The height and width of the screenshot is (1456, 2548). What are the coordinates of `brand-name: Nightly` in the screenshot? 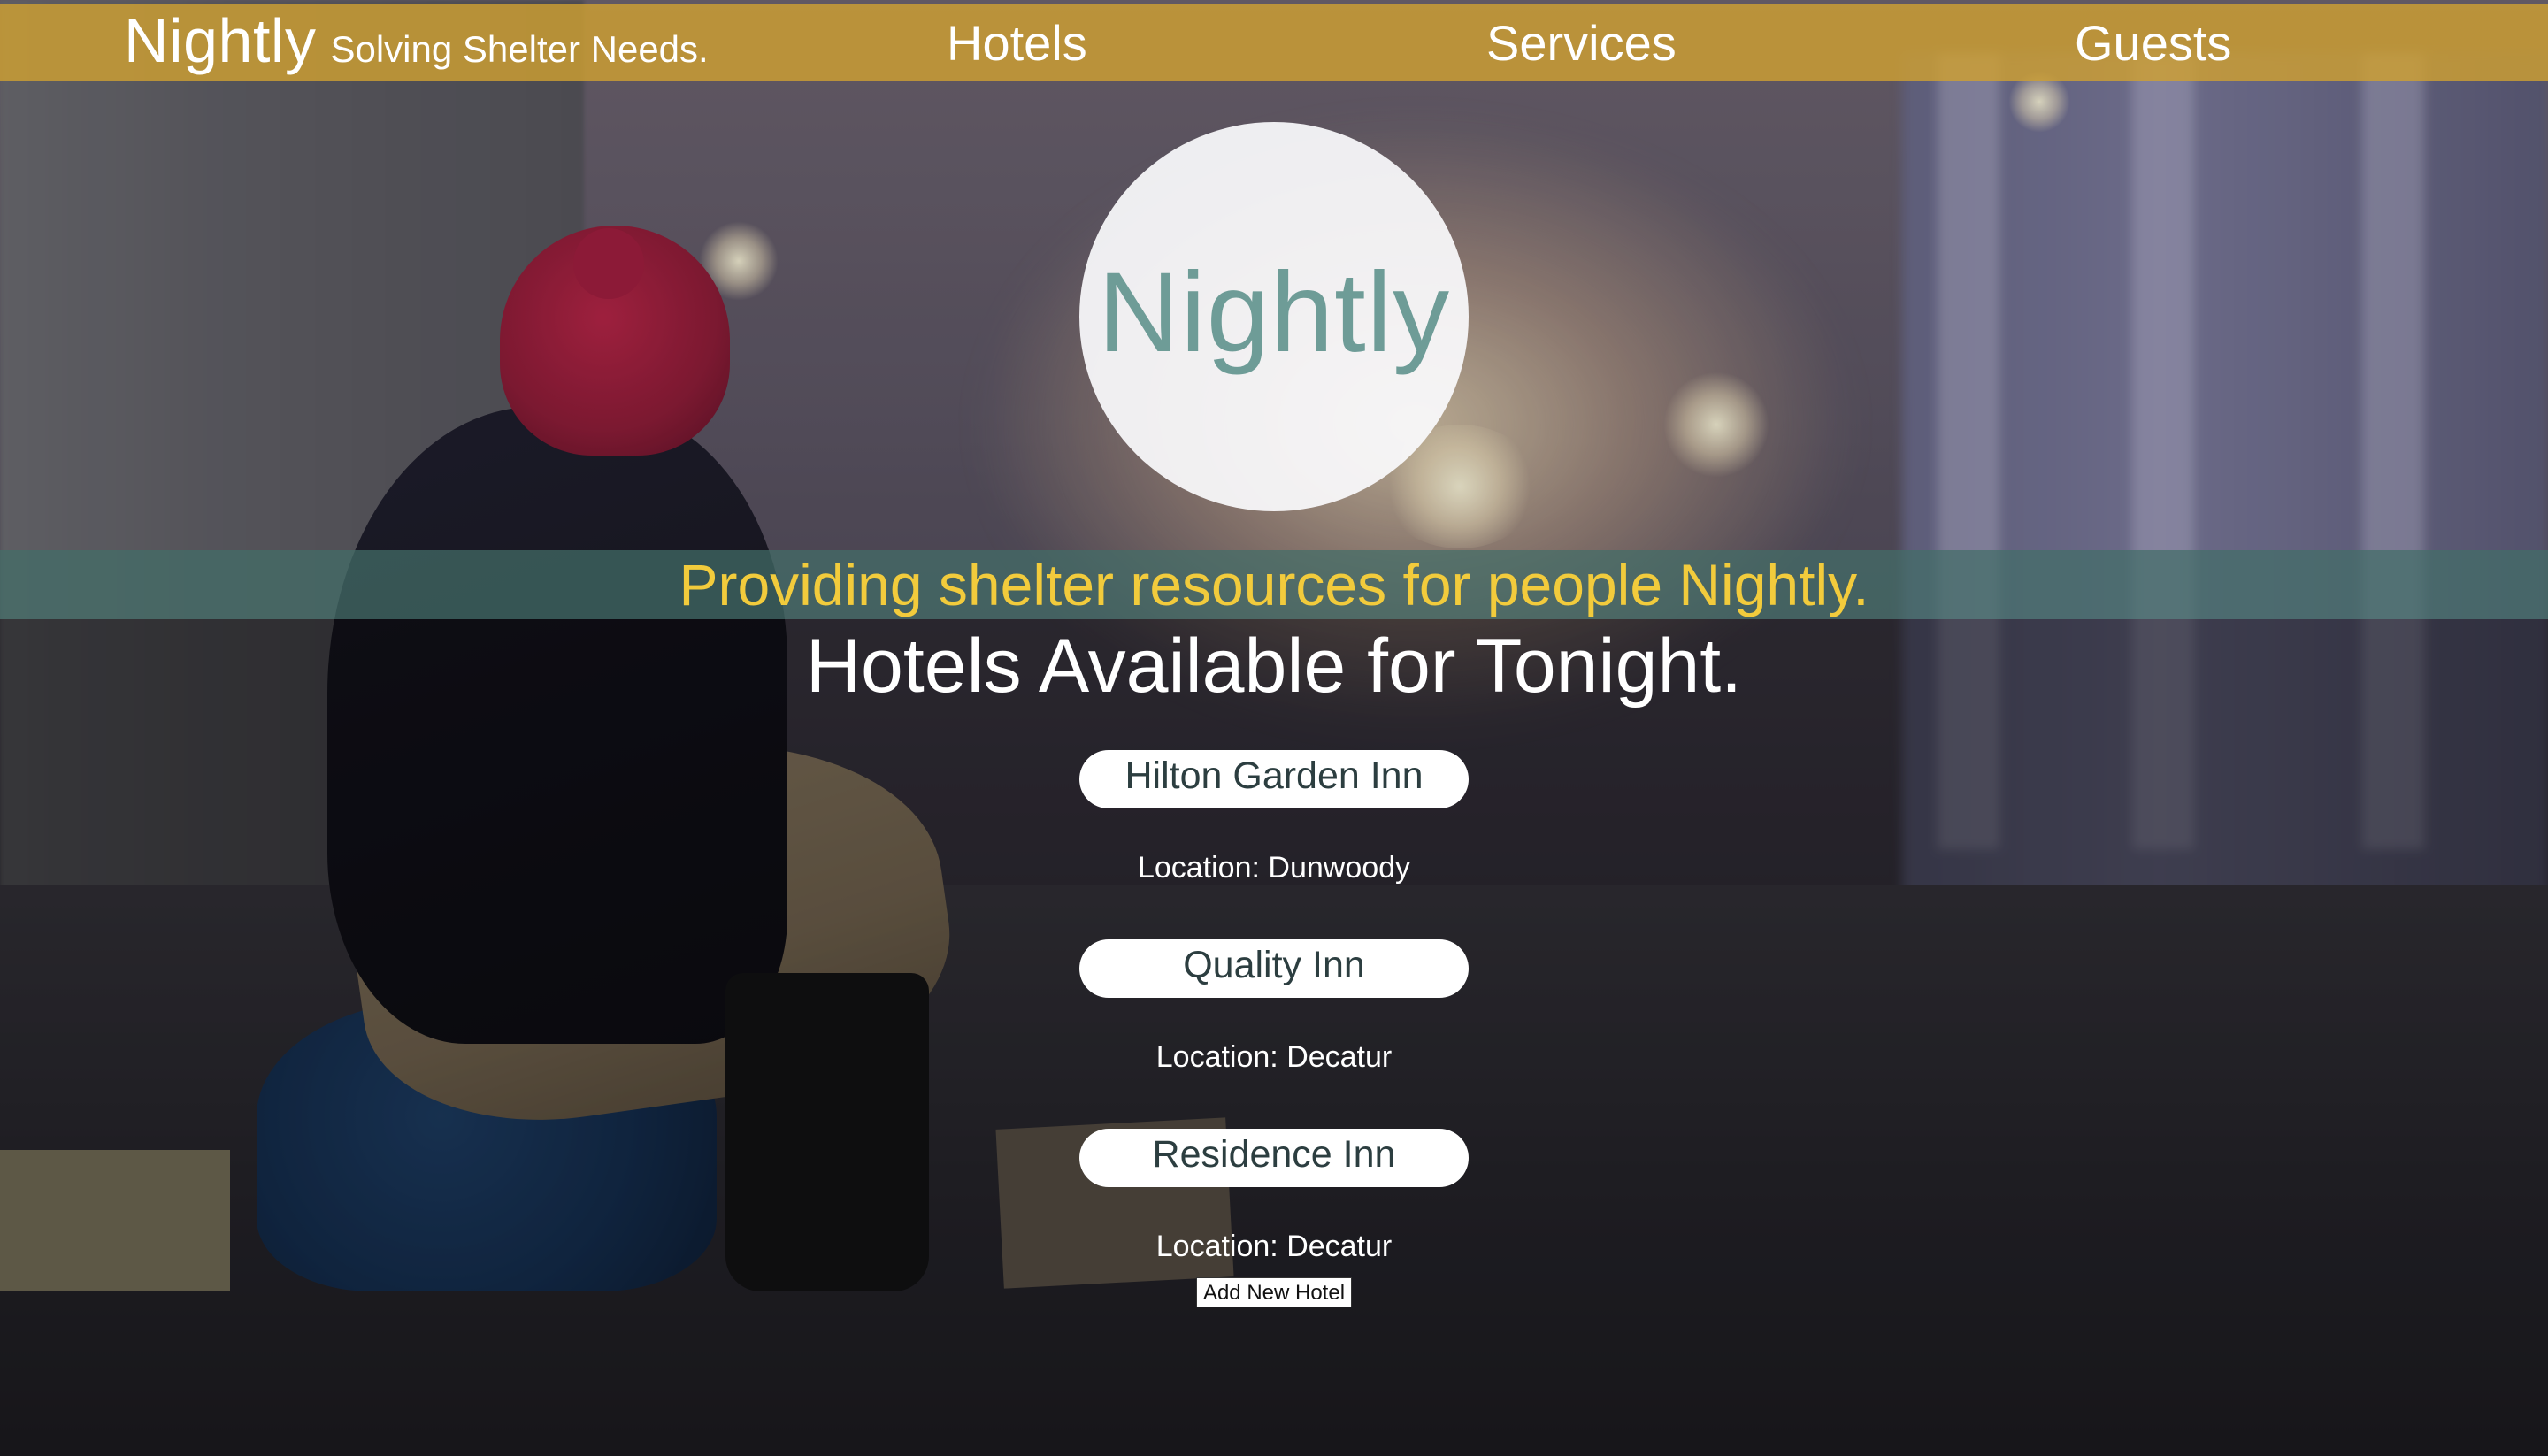 It's located at (220, 40).